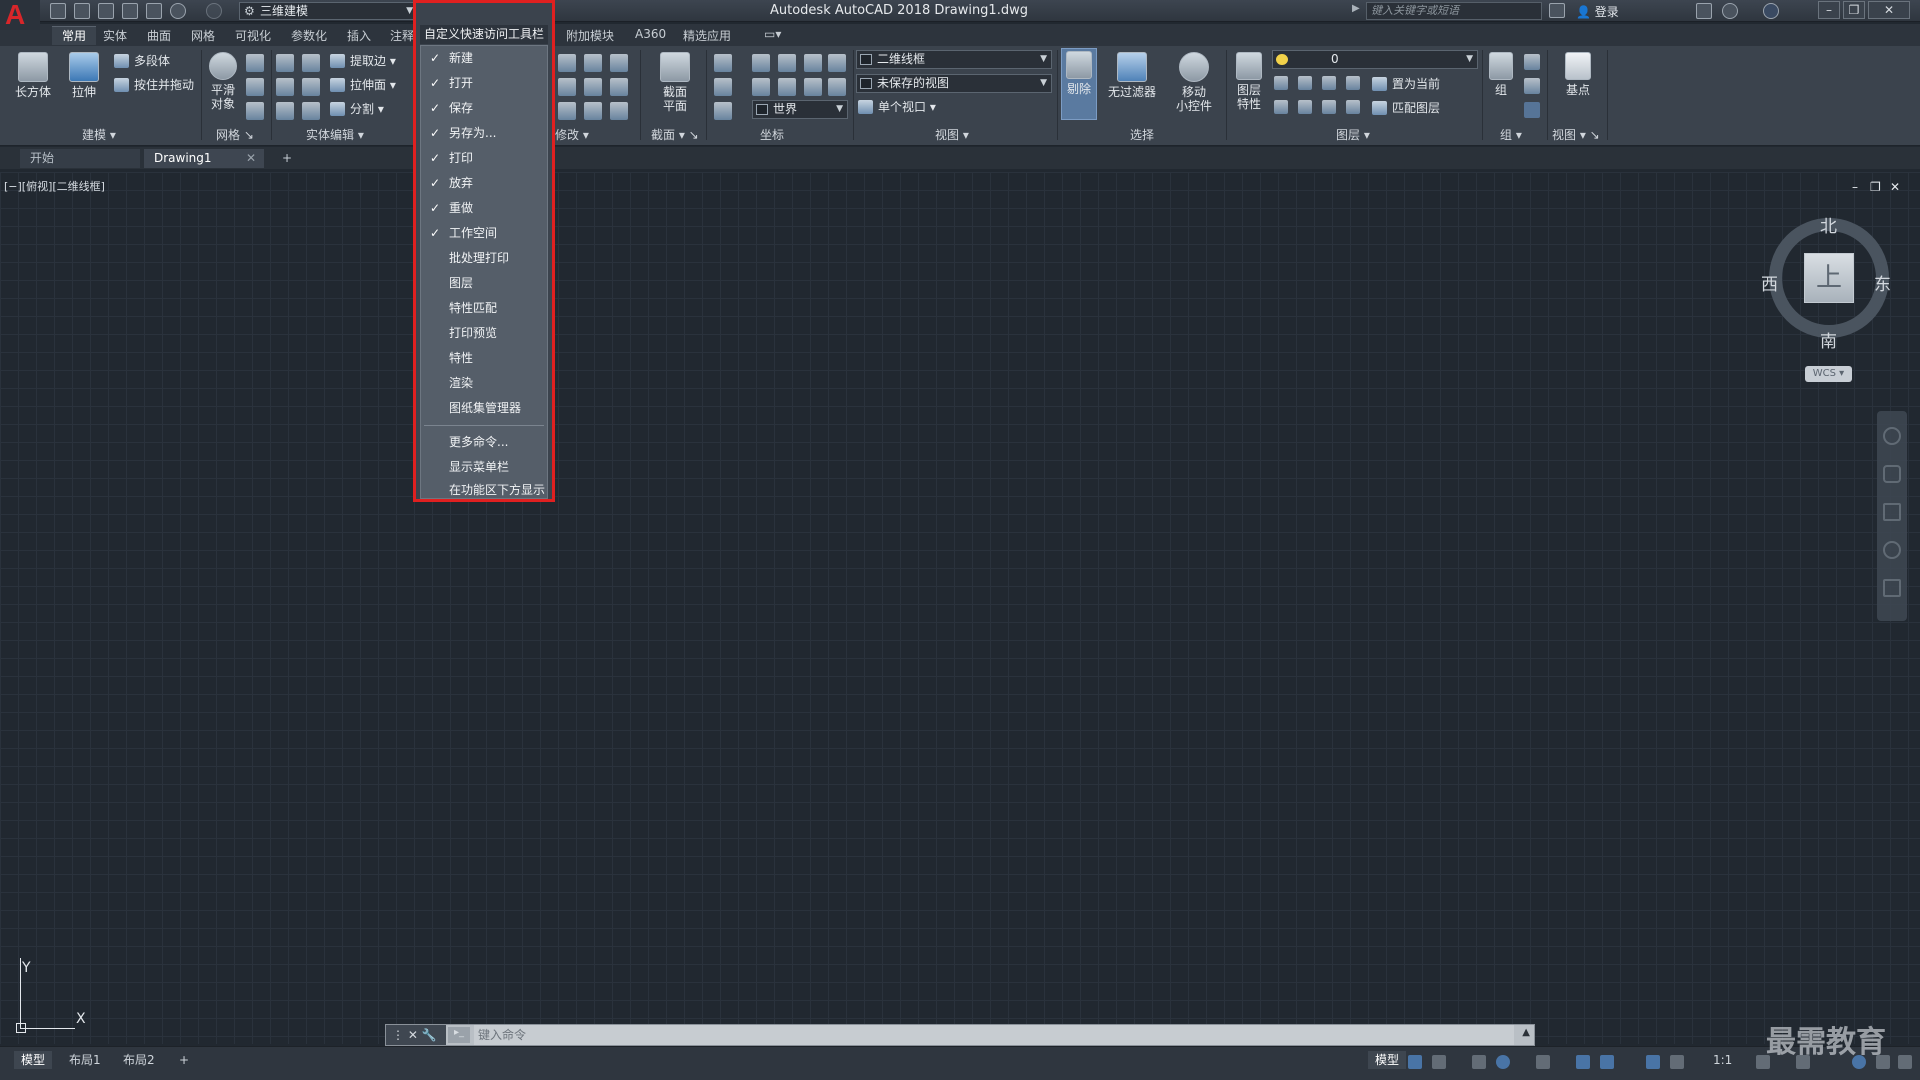  What do you see at coordinates (675, 82) in the screenshot?
I see `section-plane-button: 截面 平面` at bounding box center [675, 82].